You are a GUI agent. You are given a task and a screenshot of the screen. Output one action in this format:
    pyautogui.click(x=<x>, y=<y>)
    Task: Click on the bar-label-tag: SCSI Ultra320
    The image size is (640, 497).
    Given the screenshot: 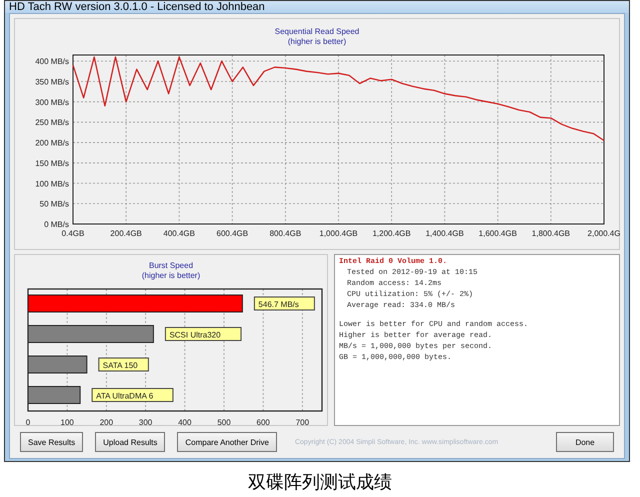 What is the action you would take?
    pyautogui.click(x=203, y=334)
    